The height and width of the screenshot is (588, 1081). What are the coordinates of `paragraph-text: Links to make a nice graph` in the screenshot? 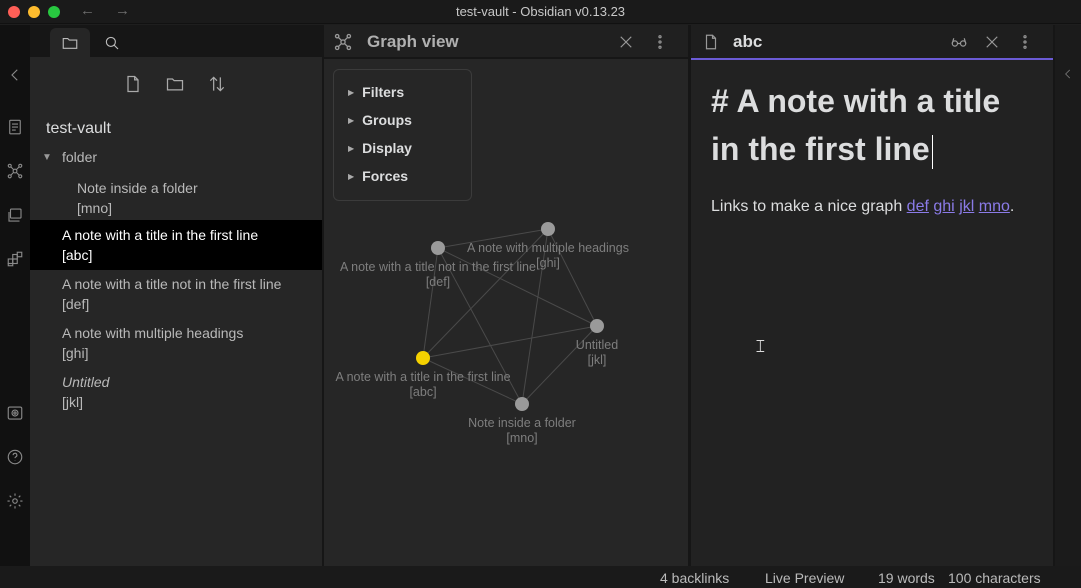 It's located at (807, 206).